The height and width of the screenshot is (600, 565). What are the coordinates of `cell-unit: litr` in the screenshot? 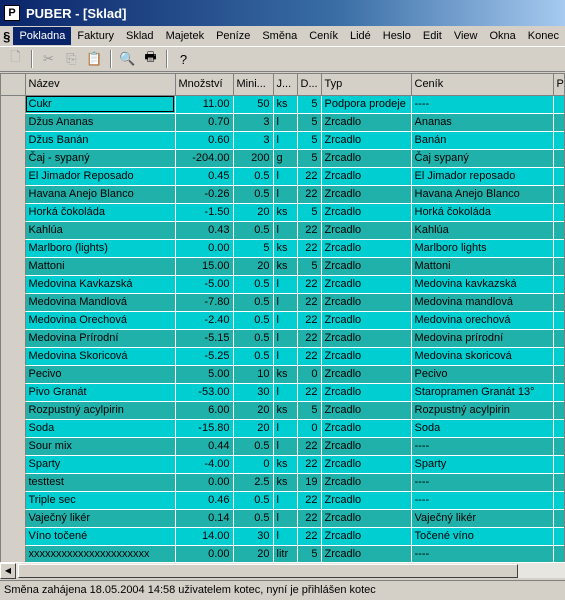 It's located at (285, 554).